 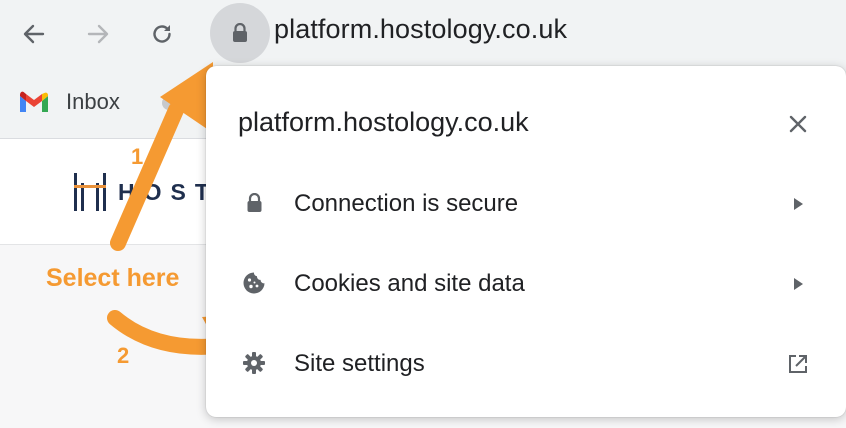 I want to click on lock-icon, so click(x=254, y=203).